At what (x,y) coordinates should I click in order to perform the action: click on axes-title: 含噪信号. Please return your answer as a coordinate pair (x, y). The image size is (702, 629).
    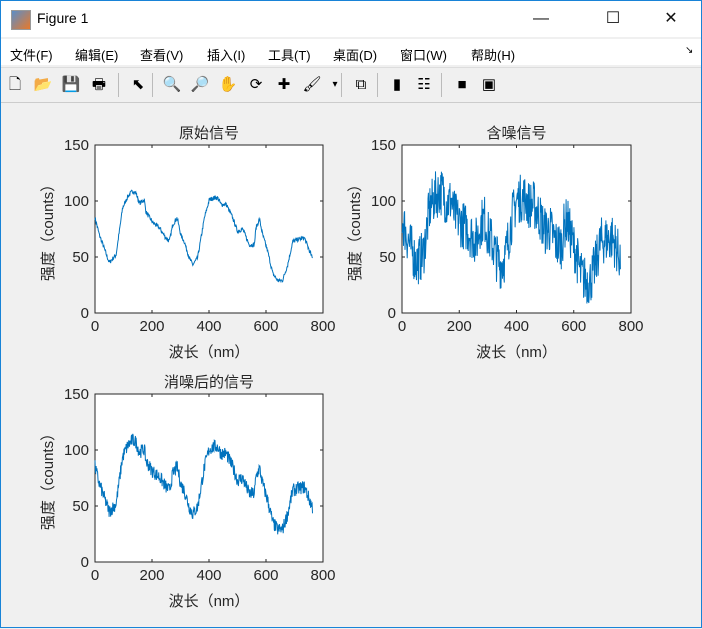
    Looking at the image, I should click on (516, 133).